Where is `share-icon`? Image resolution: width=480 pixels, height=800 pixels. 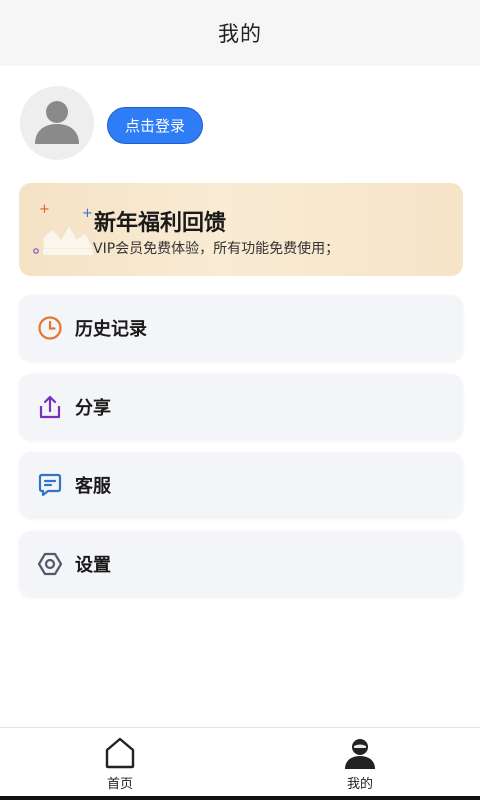 share-icon is located at coordinates (50, 407).